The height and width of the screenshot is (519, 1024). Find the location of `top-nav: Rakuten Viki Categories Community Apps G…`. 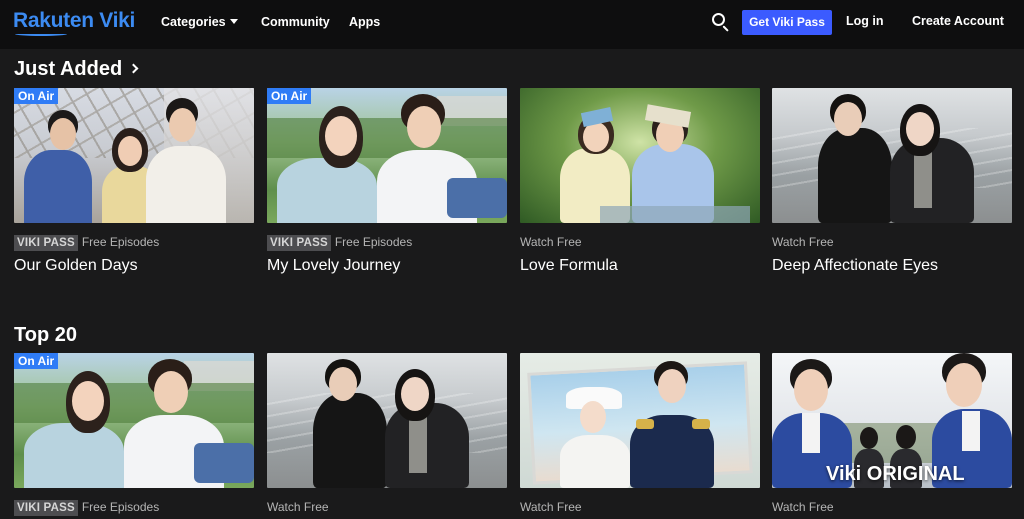

top-nav: Rakuten Viki Categories Community Apps G… is located at coordinates (512, 24).